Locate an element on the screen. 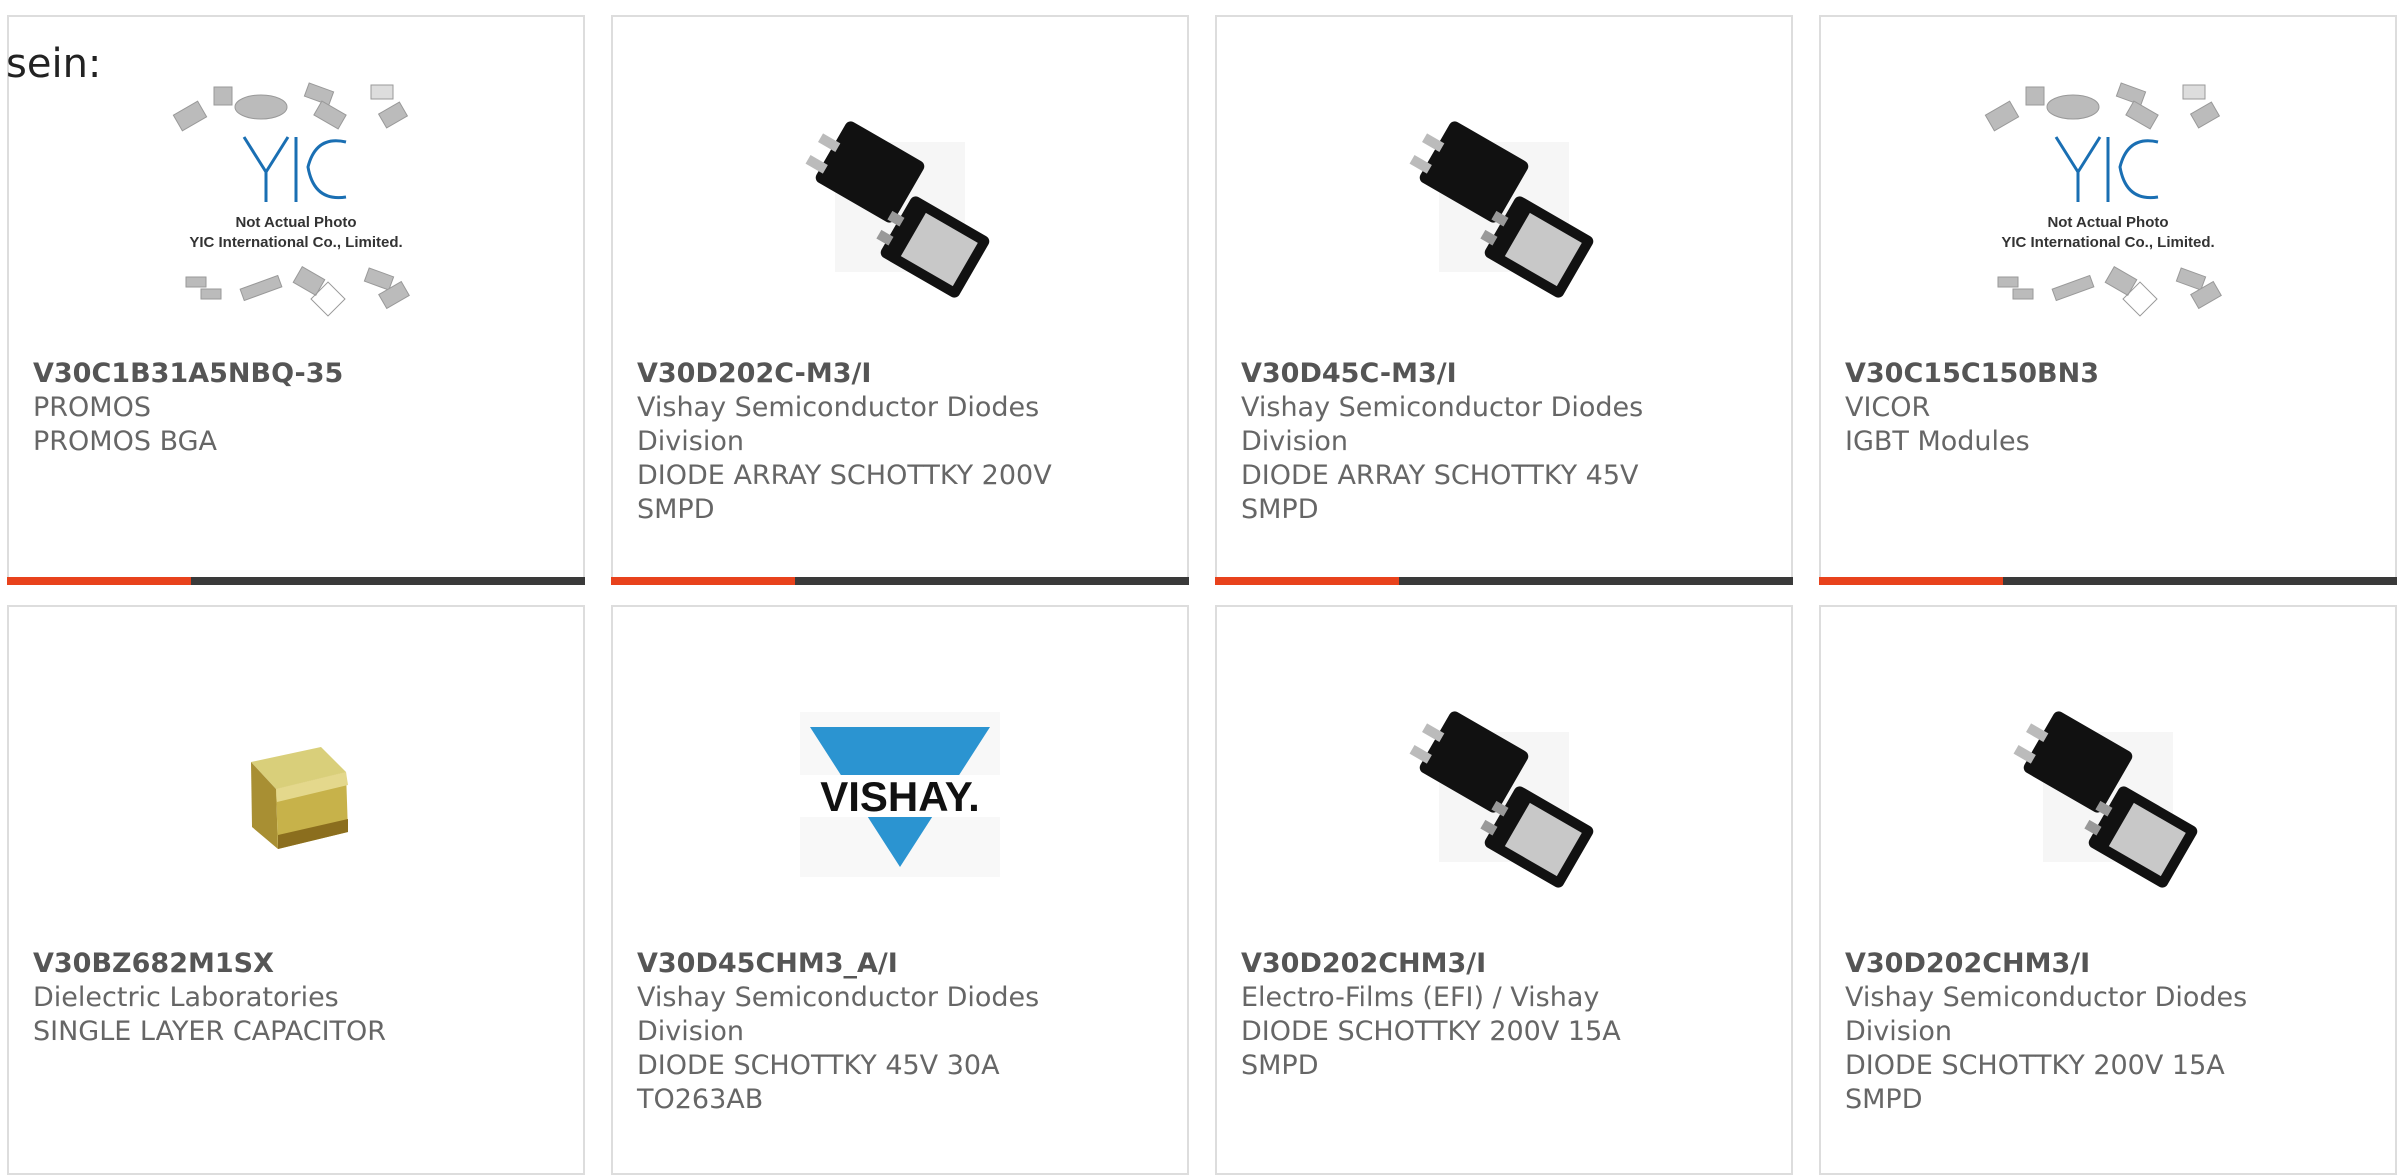 The image size is (2400, 1175). vishay-logo-text: VISHAY. is located at coordinates (900, 796).